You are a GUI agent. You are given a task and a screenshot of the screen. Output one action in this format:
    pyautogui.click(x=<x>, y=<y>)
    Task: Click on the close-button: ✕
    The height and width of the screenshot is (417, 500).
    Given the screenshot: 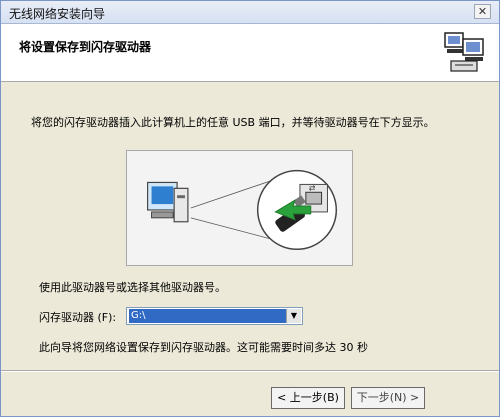 What is the action you would take?
    pyautogui.click(x=482, y=11)
    